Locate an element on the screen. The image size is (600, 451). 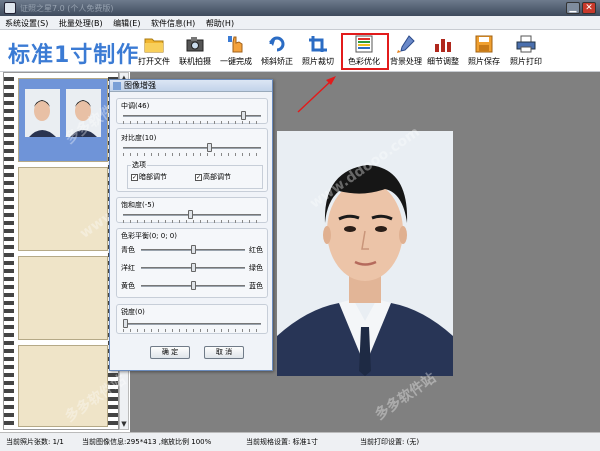
save-icon is located at coordinates (484, 44).